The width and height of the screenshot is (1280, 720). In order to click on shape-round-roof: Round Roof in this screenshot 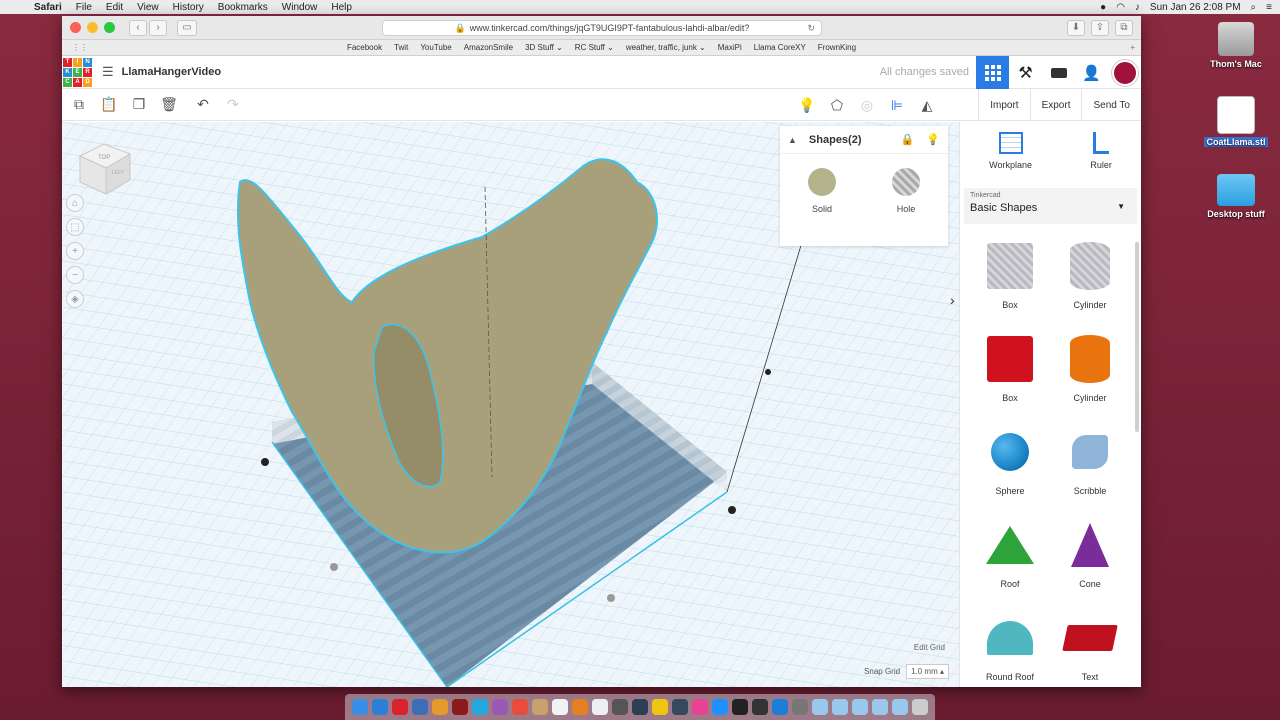, I will do `click(1010, 648)`.